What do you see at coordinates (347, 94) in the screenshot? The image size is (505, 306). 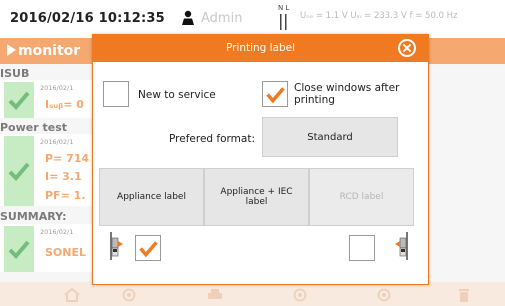 I see `close-windows-label: Close windows after printing` at bounding box center [347, 94].